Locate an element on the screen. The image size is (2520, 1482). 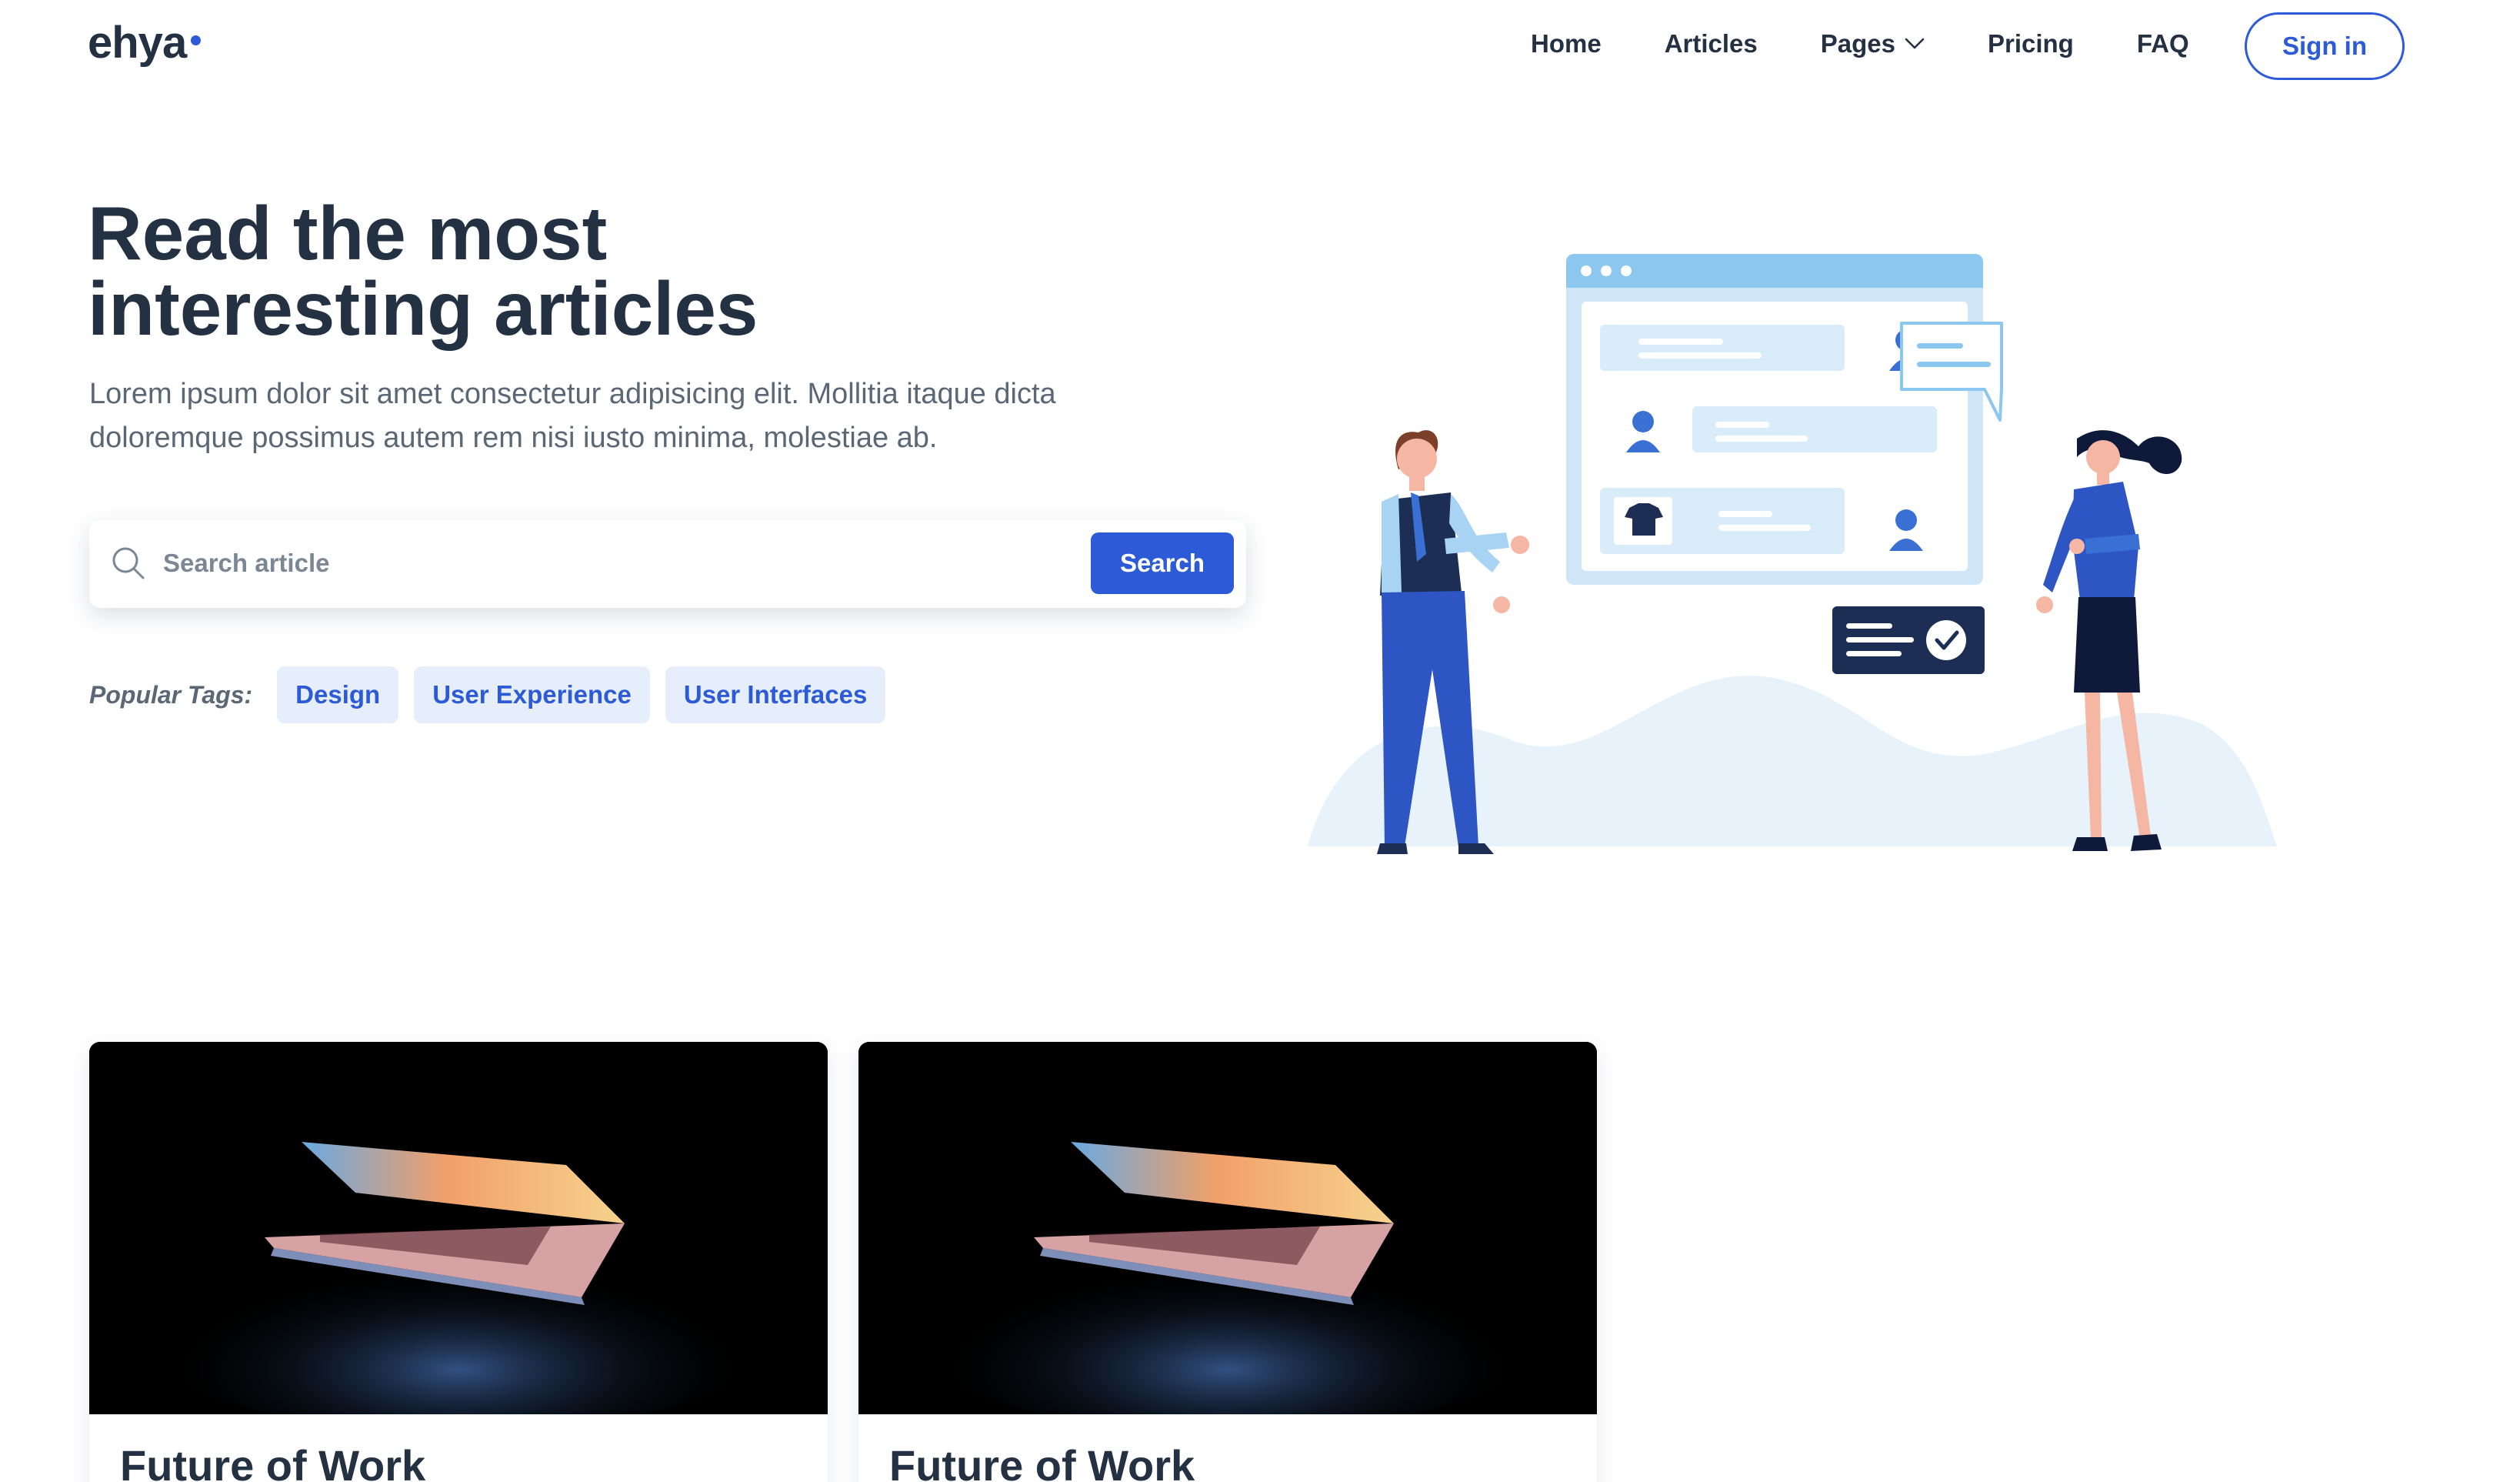
nav-item-pricing: Pricing is located at coordinates (2031, 43).